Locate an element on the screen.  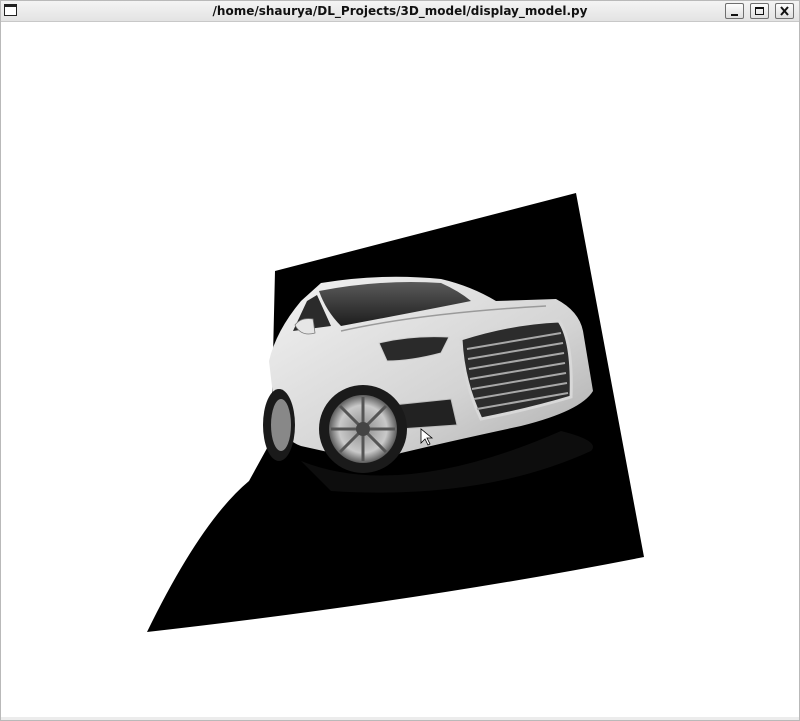
maximize-button is located at coordinates (759, 11).